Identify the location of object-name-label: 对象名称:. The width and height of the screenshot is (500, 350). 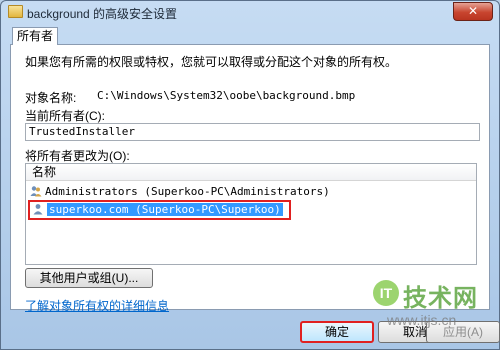
(51, 98).